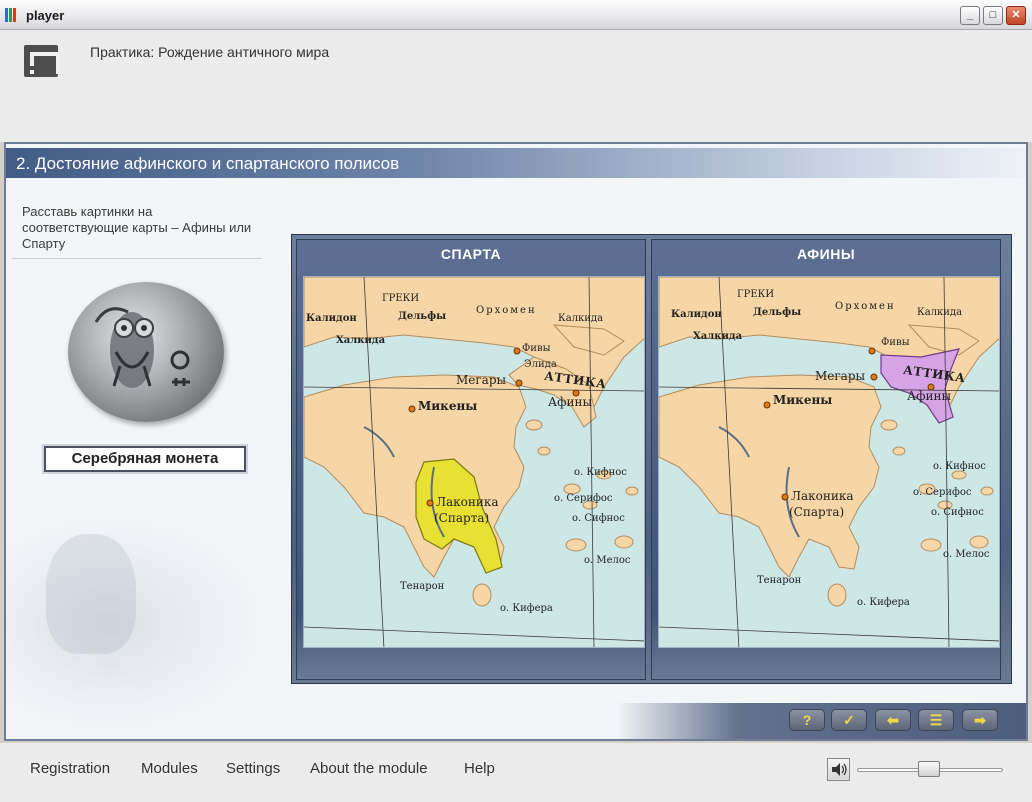 The height and width of the screenshot is (802, 1032). Describe the element at coordinates (210, 52) in the screenshot. I see `course-title: Практика: Рождение античного мира` at that location.